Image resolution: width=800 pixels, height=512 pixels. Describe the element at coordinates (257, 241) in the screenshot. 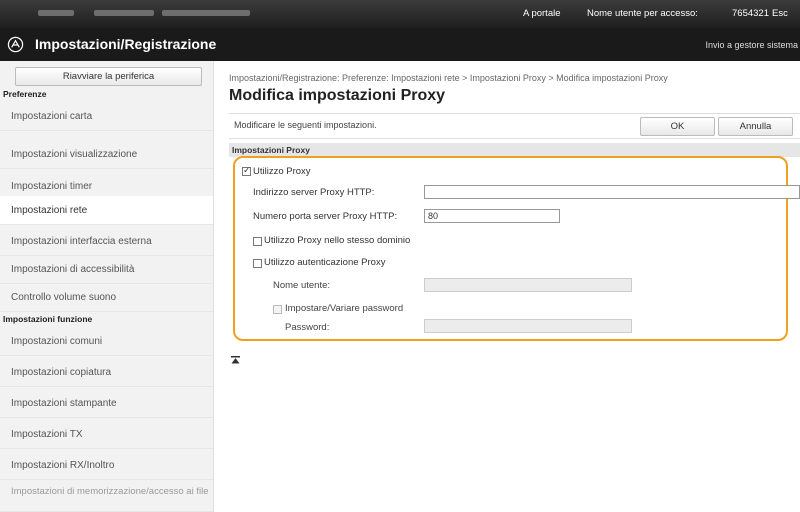

I see `same-domain-checkbox` at that location.